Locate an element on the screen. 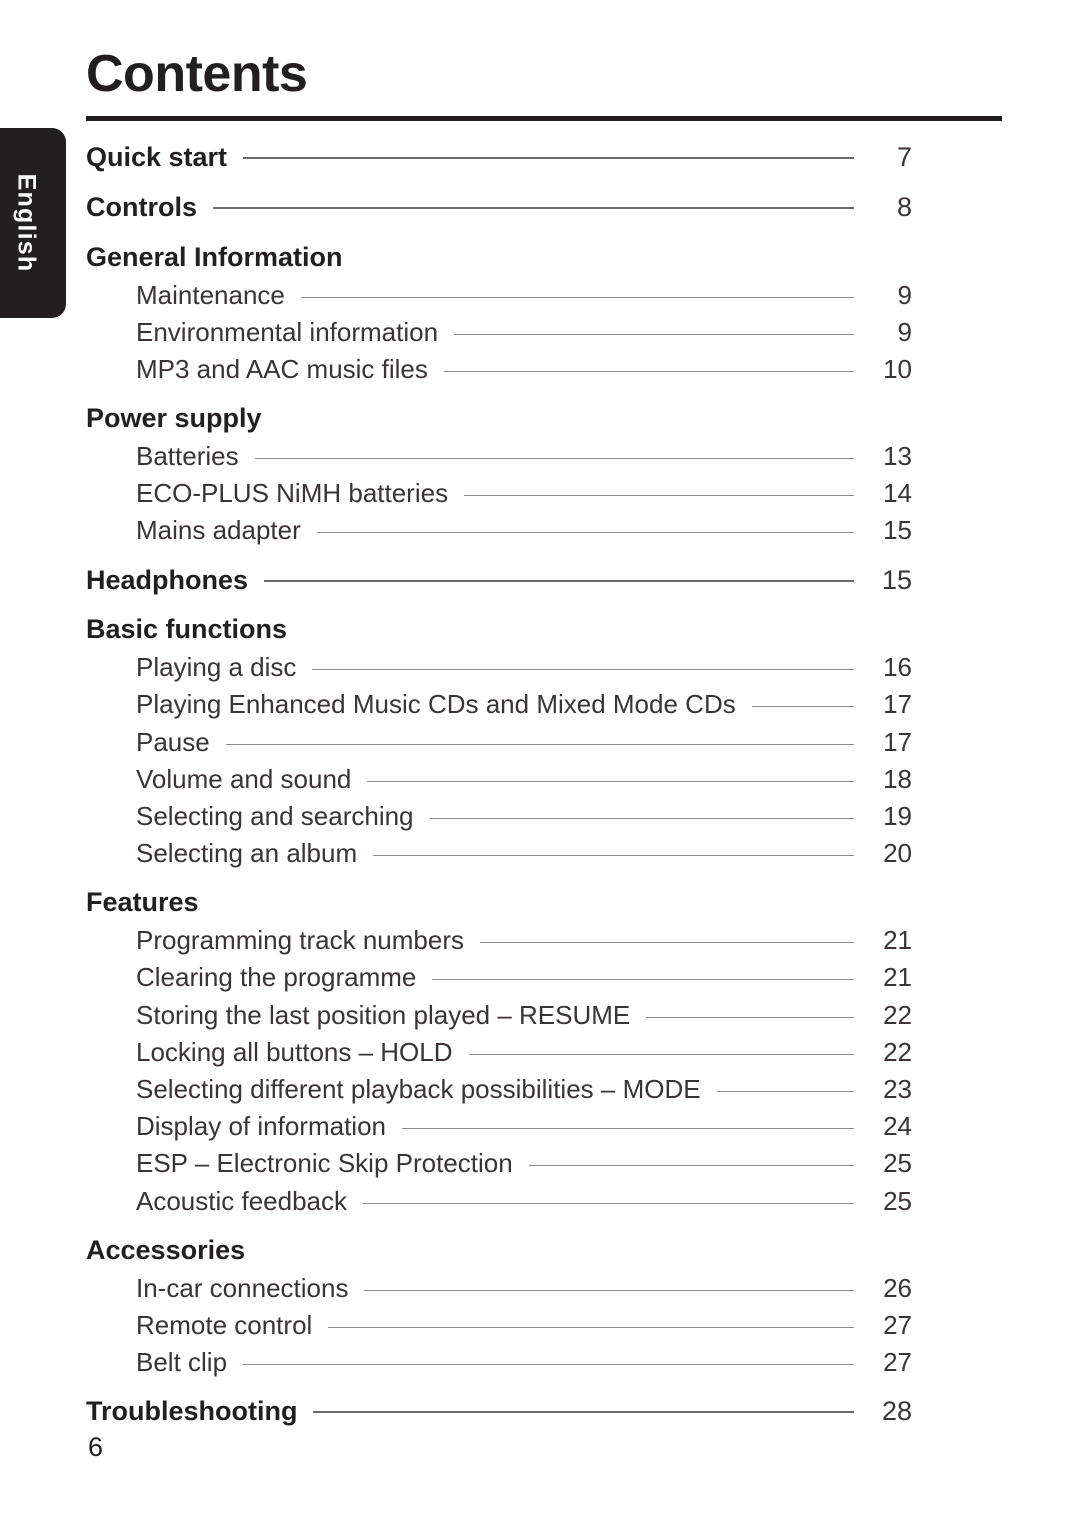  folio-page-number: 6 is located at coordinates (96, 1447).